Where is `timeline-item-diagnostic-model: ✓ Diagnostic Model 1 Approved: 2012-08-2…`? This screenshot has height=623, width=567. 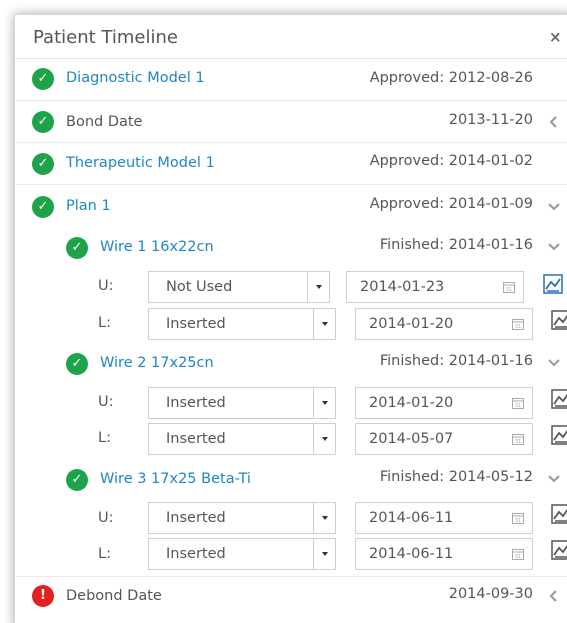 timeline-item-diagnostic-model: ✓ Diagnostic Model 1 Approved: 2012-08-2… is located at coordinates (291, 80).